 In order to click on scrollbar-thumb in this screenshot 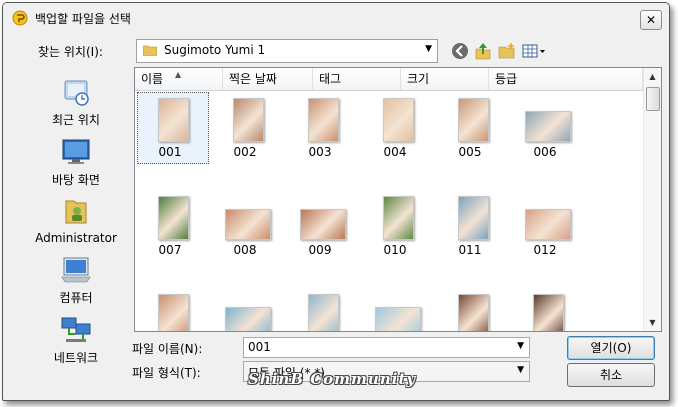, I will do `click(653, 99)`.